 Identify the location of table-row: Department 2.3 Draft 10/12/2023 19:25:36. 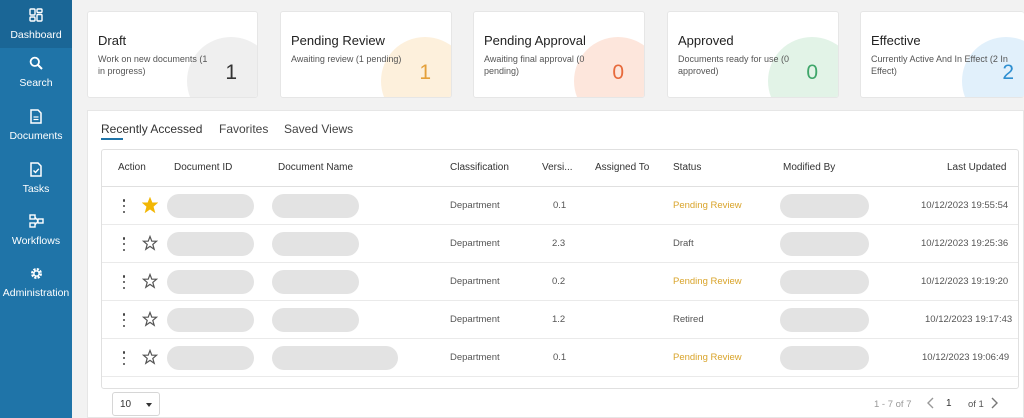
(560, 244).